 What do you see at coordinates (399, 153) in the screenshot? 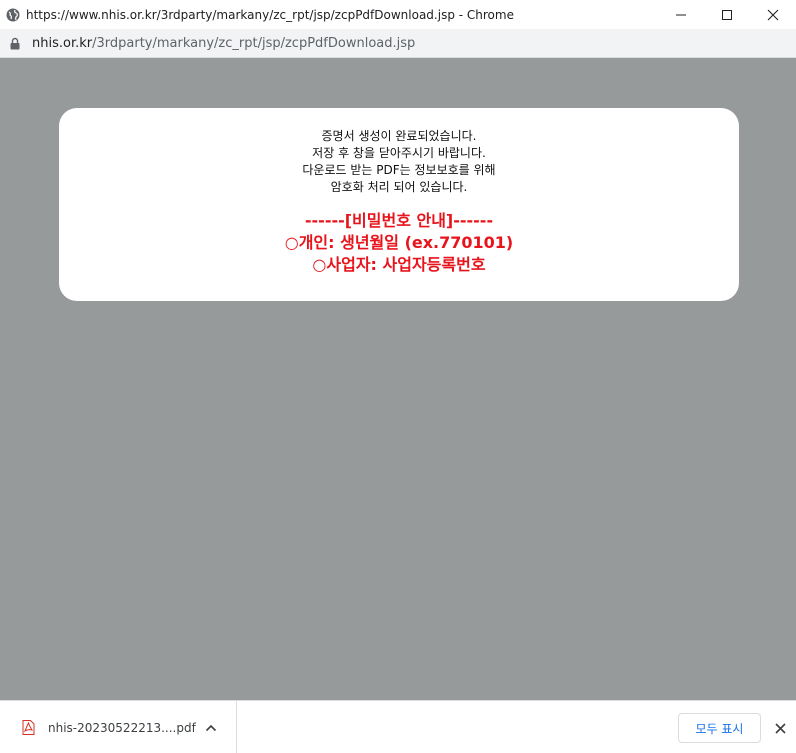
I see `notice-line: 저장 후 창을 닫아주시기 바랍니다.` at bounding box center [399, 153].